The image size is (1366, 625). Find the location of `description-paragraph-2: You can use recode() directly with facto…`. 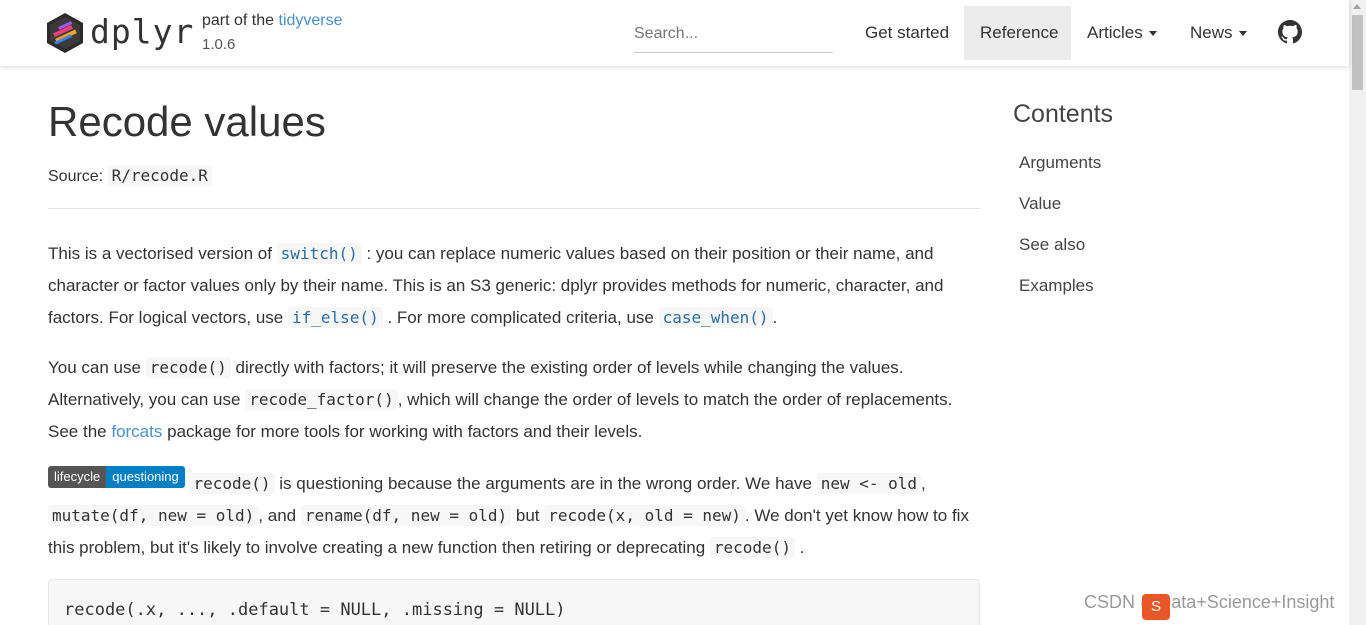

description-paragraph-2: You can use recode() directly with facto… is located at coordinates (514, 400).